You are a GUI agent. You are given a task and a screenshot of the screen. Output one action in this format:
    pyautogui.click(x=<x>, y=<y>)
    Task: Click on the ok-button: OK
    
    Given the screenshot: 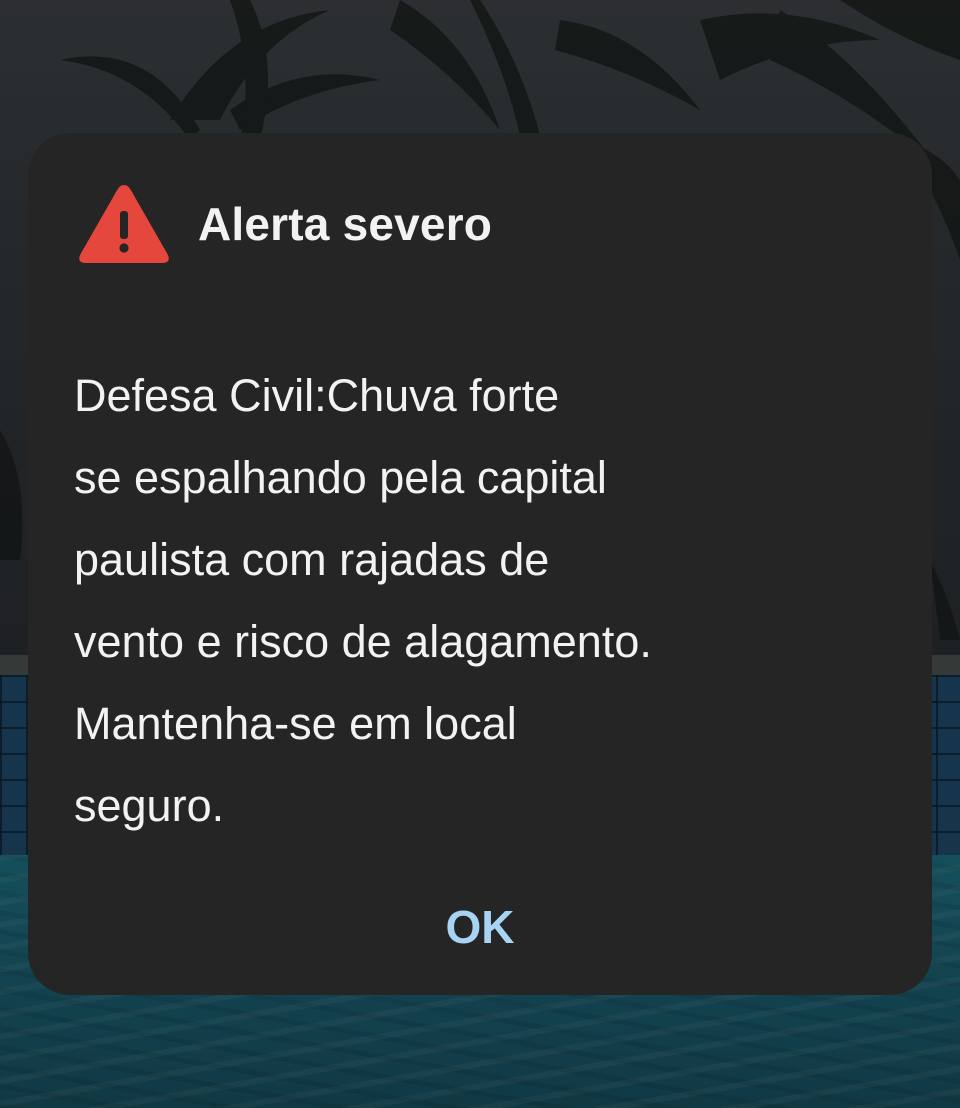 What is the action you would take?
    pyautogui.click(x=480, y=927)
    